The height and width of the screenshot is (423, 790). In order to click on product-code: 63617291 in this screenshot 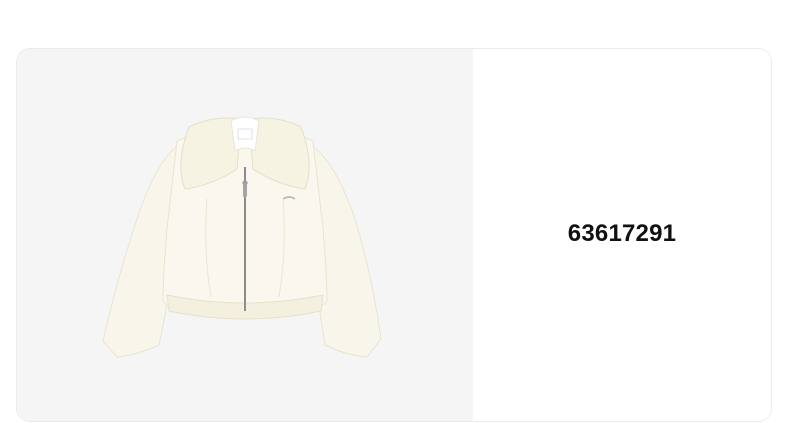, I will do `click(622, 233)`.